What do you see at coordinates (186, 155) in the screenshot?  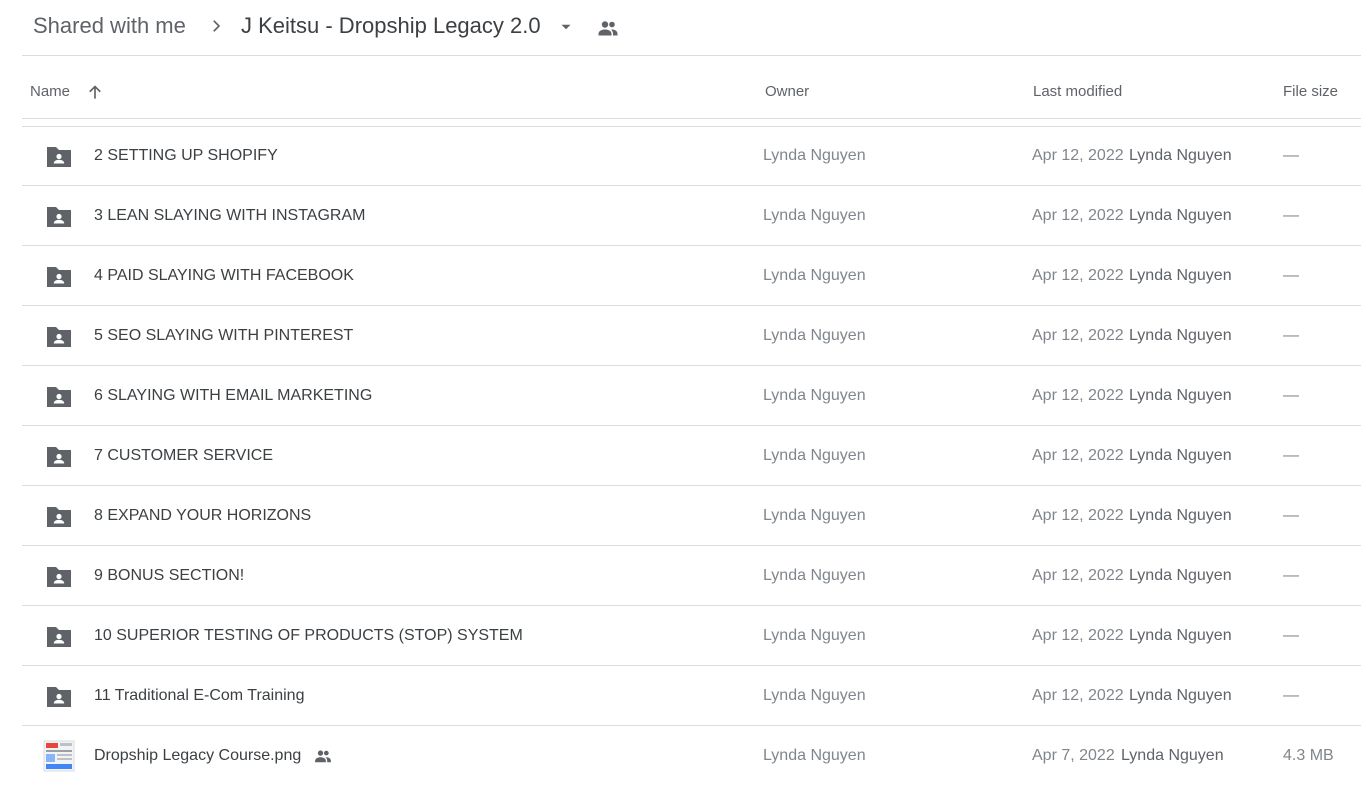 I see `file-name: 2 SETTING UP SHOPIFY` at bounding box center [186, 155].